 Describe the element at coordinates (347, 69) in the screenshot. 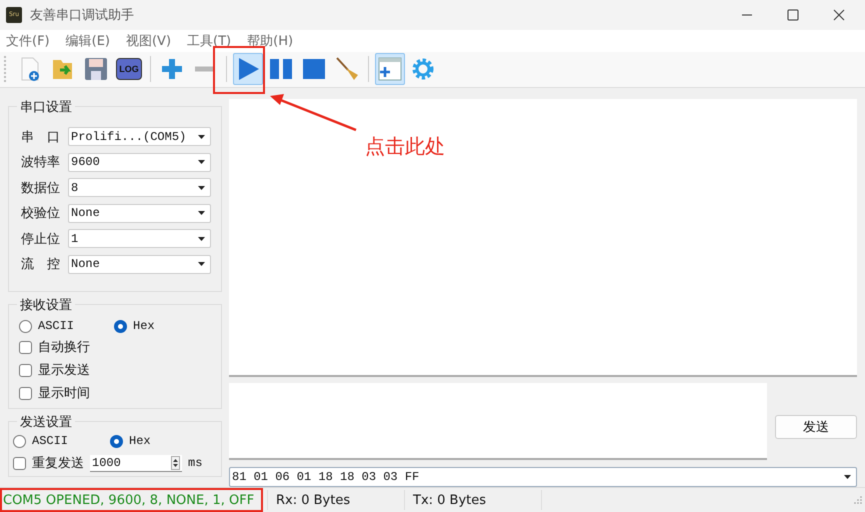

I see `broom-icon` at that location.